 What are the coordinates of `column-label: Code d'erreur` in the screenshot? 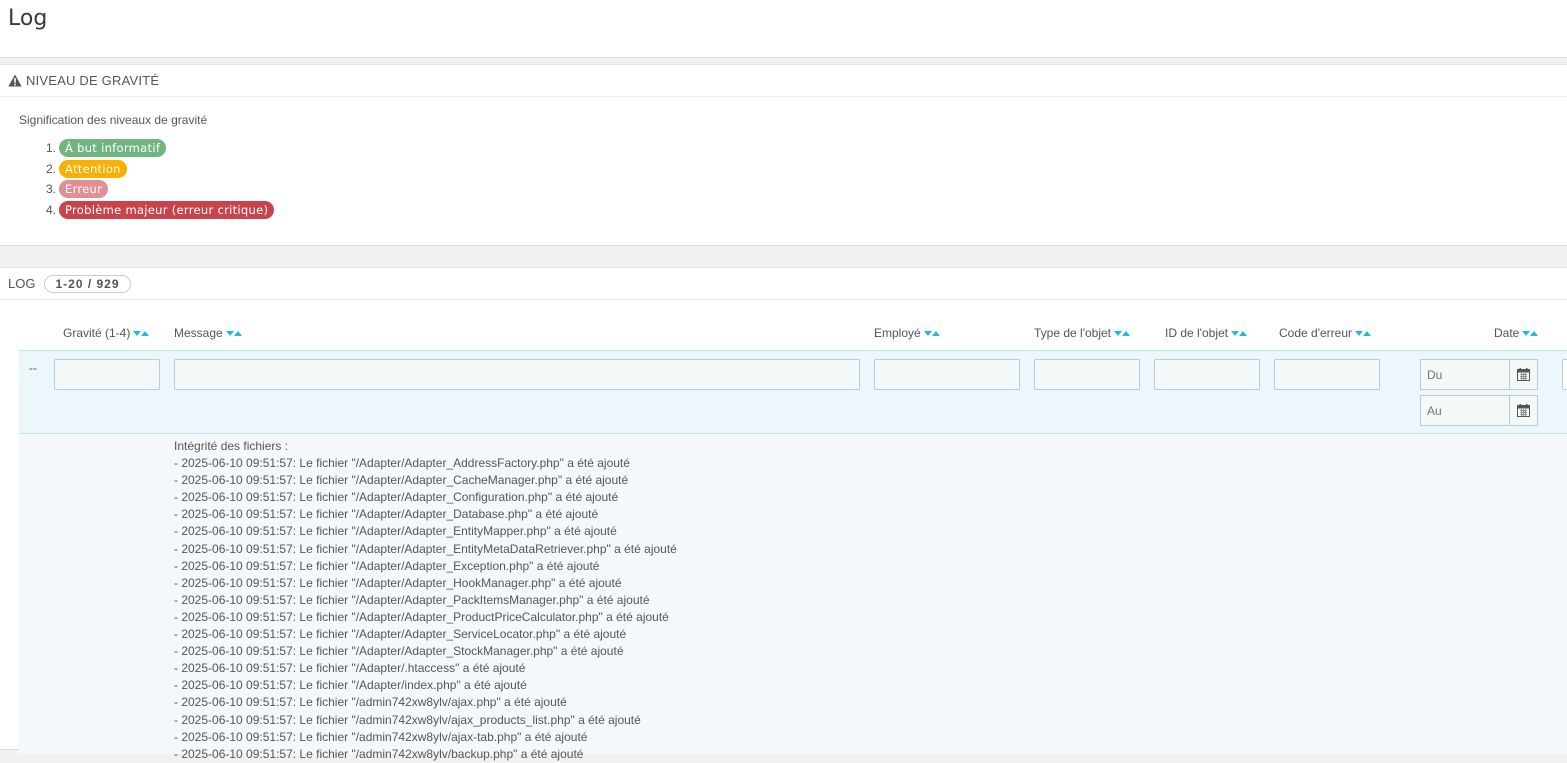 It's located at (1315, 333).